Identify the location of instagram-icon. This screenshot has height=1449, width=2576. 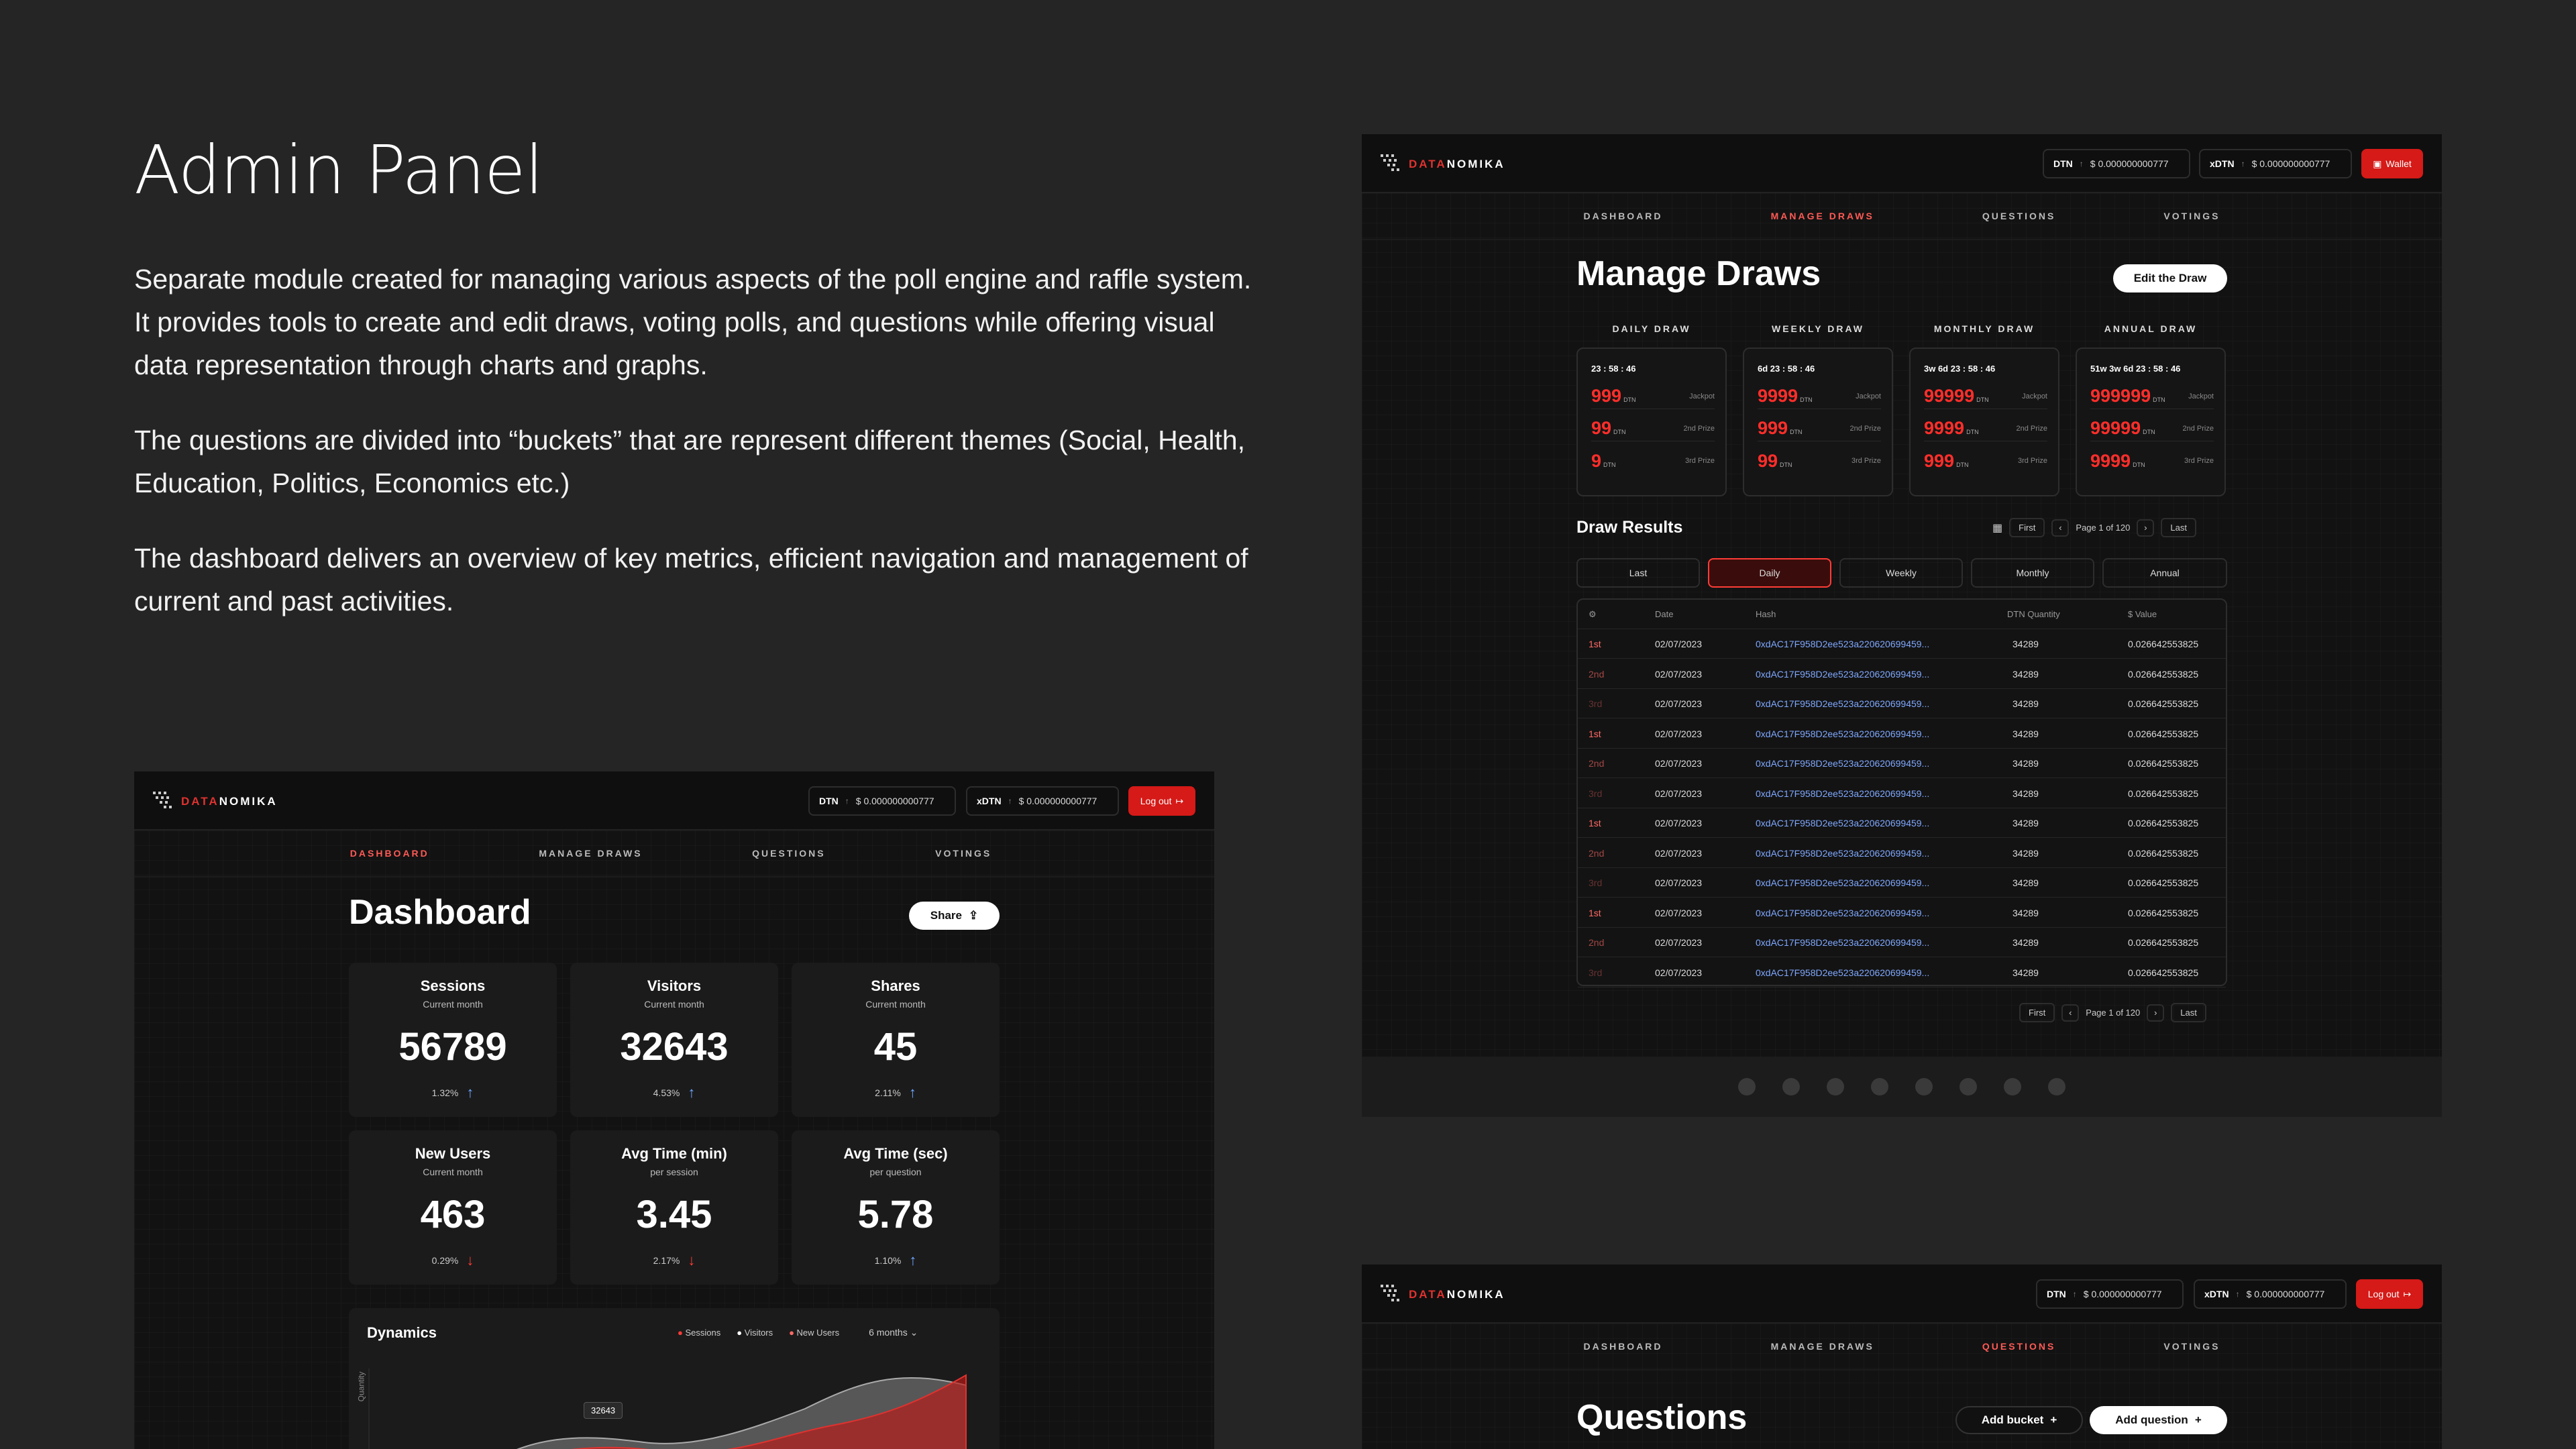
(1879, 1086).